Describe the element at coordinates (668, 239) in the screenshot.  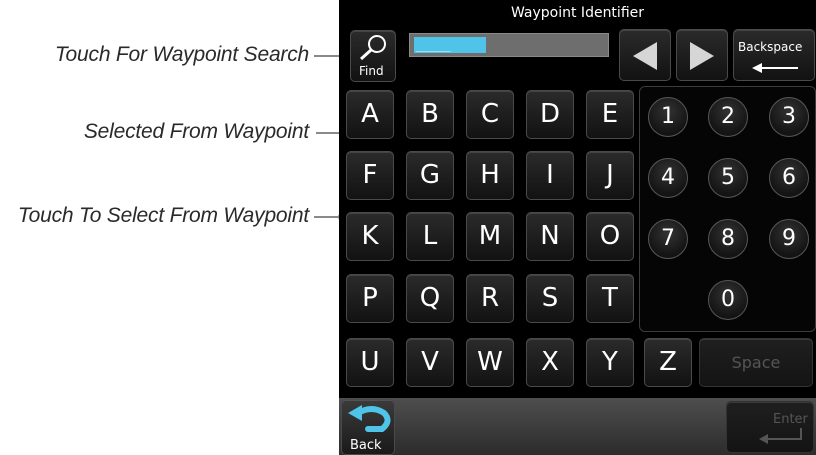
I see `key-7: 7` at that location.